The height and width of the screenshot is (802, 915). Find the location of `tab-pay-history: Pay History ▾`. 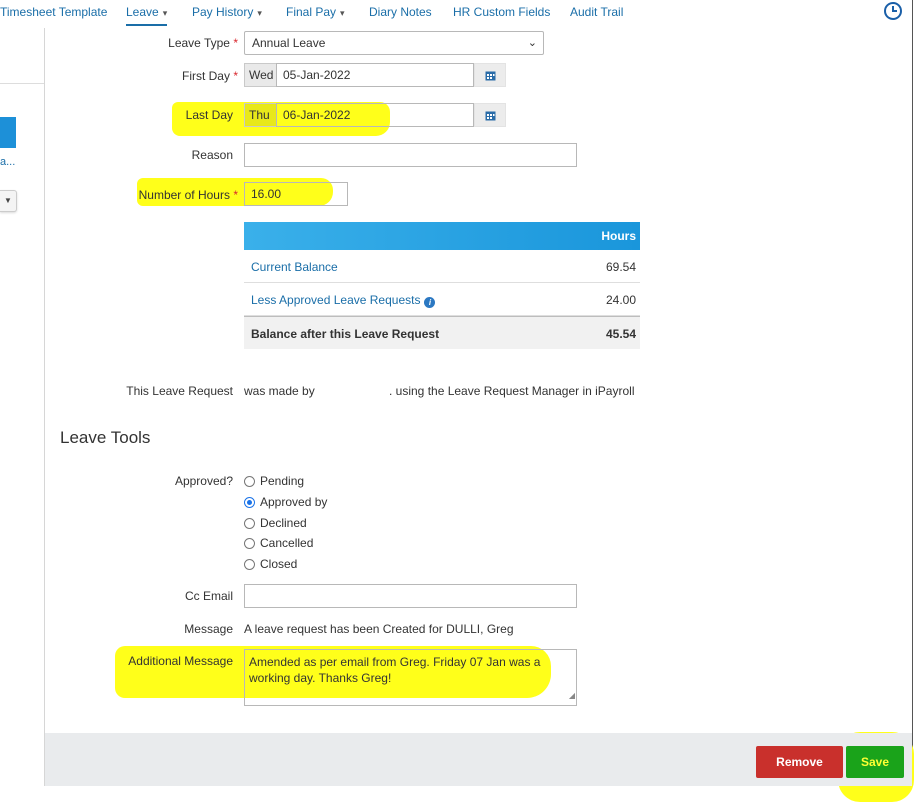

tab-pay-history: Pay History ▾ is located at coordinates (227, 12).